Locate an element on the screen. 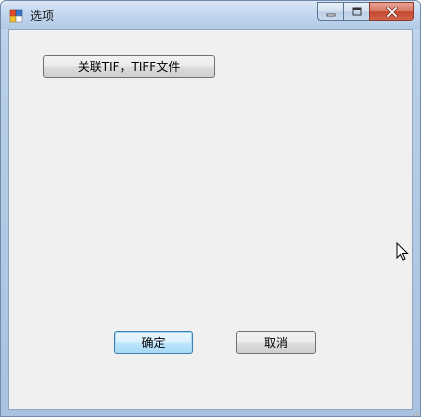  mouse-cursor-icon is located at coordinates (403, 251).